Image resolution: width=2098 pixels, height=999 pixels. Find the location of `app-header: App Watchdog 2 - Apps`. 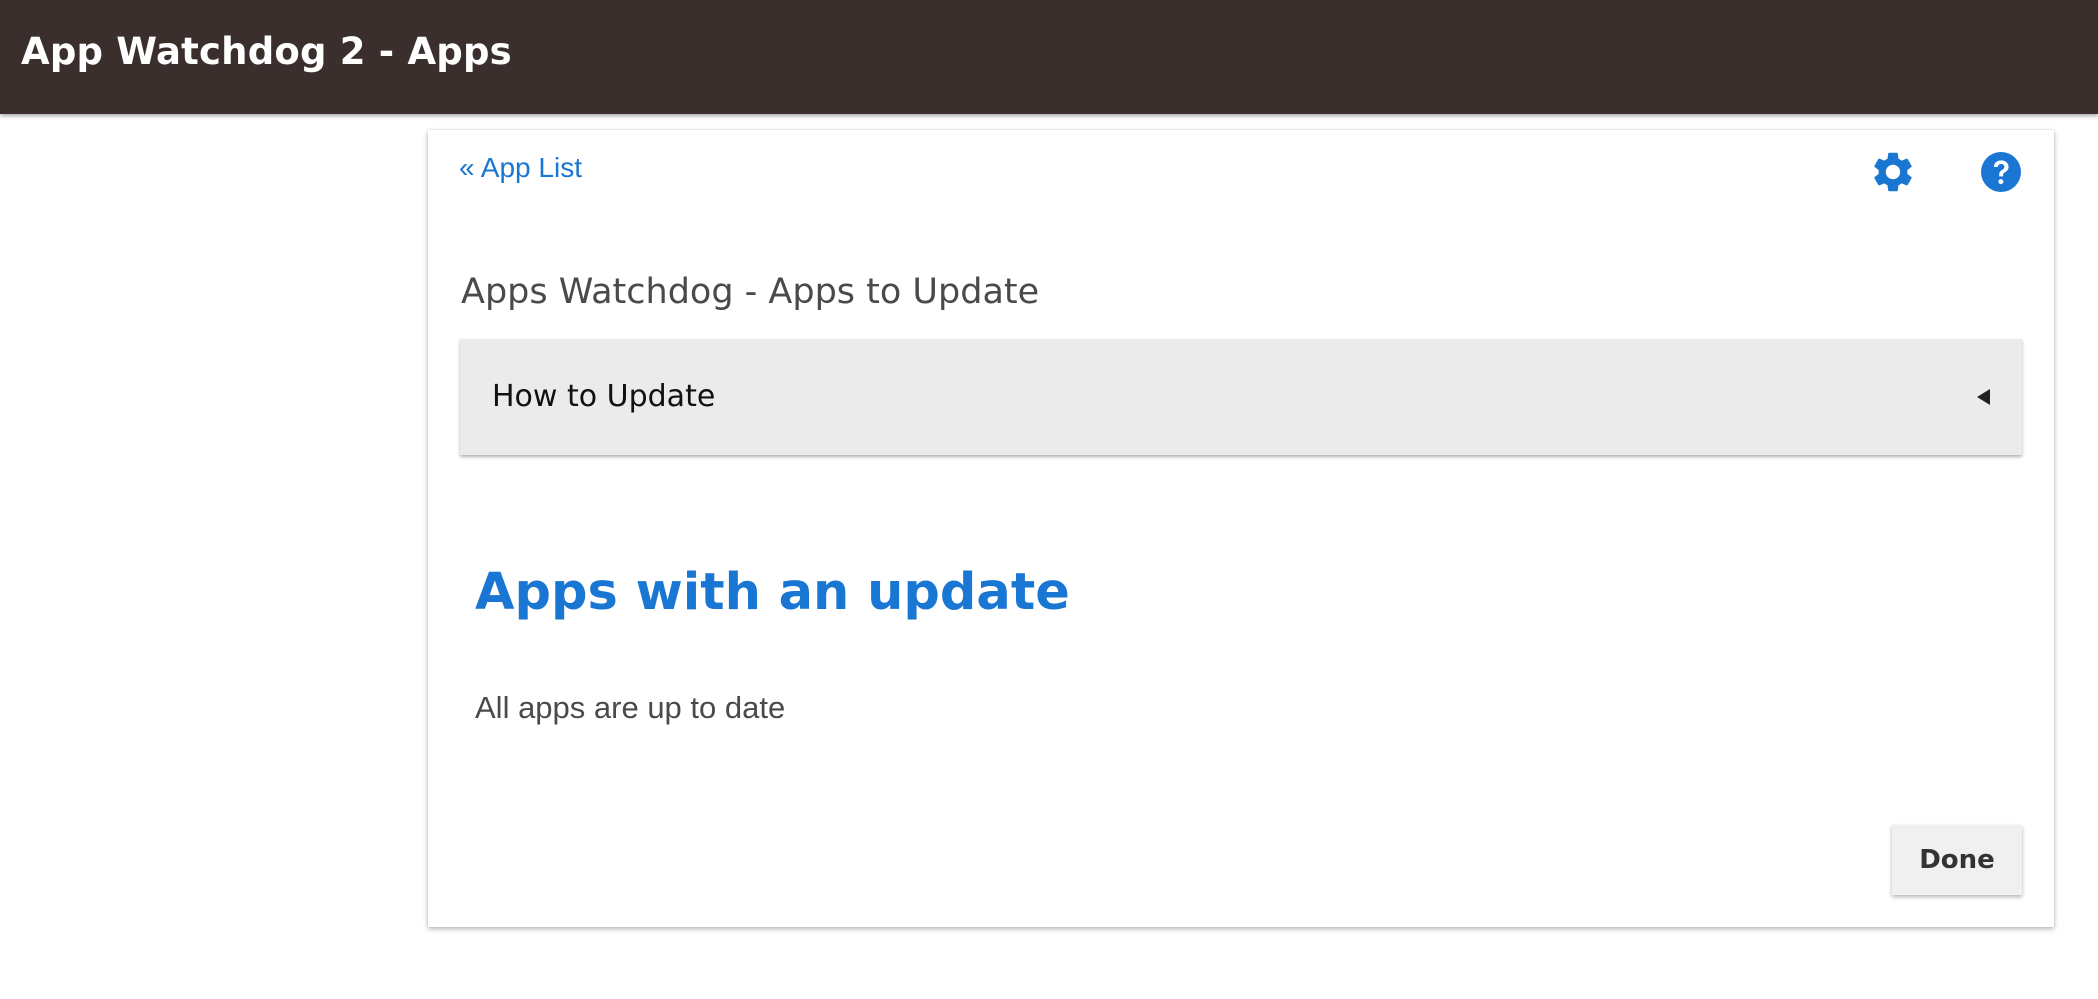

app-header: App Watchdog 2 - Apps is located at coordinates (1049, 57).